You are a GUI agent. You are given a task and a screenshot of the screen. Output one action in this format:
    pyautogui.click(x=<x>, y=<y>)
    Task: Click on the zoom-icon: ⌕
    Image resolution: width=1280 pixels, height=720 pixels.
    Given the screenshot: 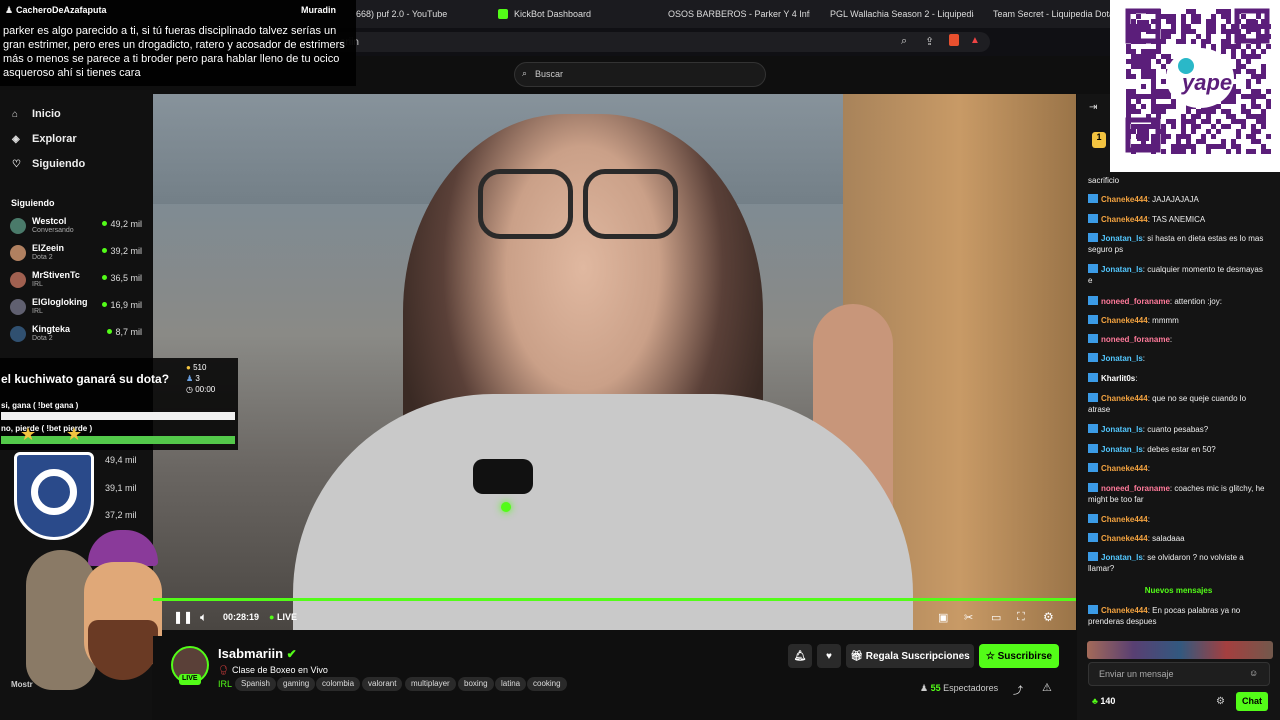 What is the action you would take?
    pyautogui.click(x=904, y=41)
    